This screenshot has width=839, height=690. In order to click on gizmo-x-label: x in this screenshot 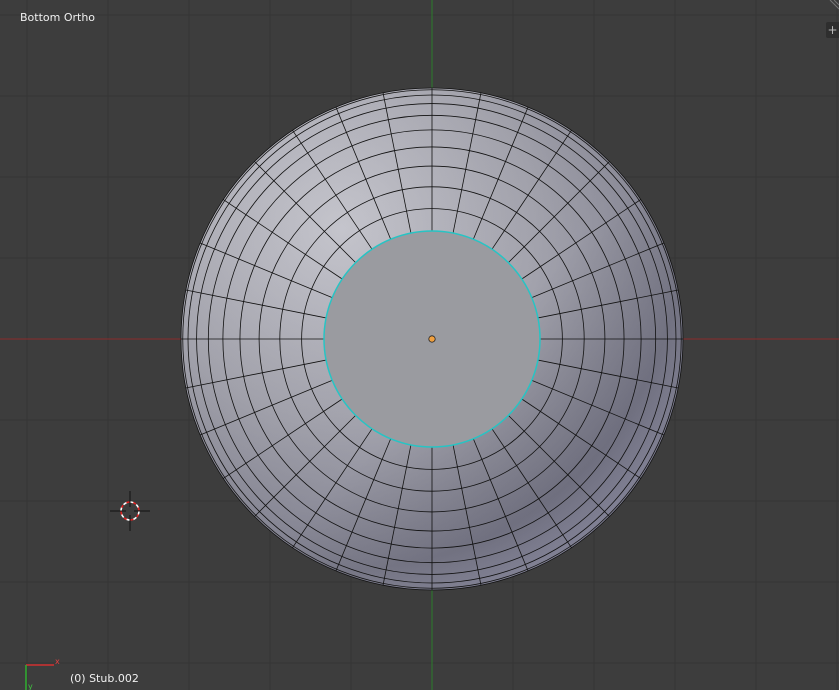, I will do `click(57, 661)`.